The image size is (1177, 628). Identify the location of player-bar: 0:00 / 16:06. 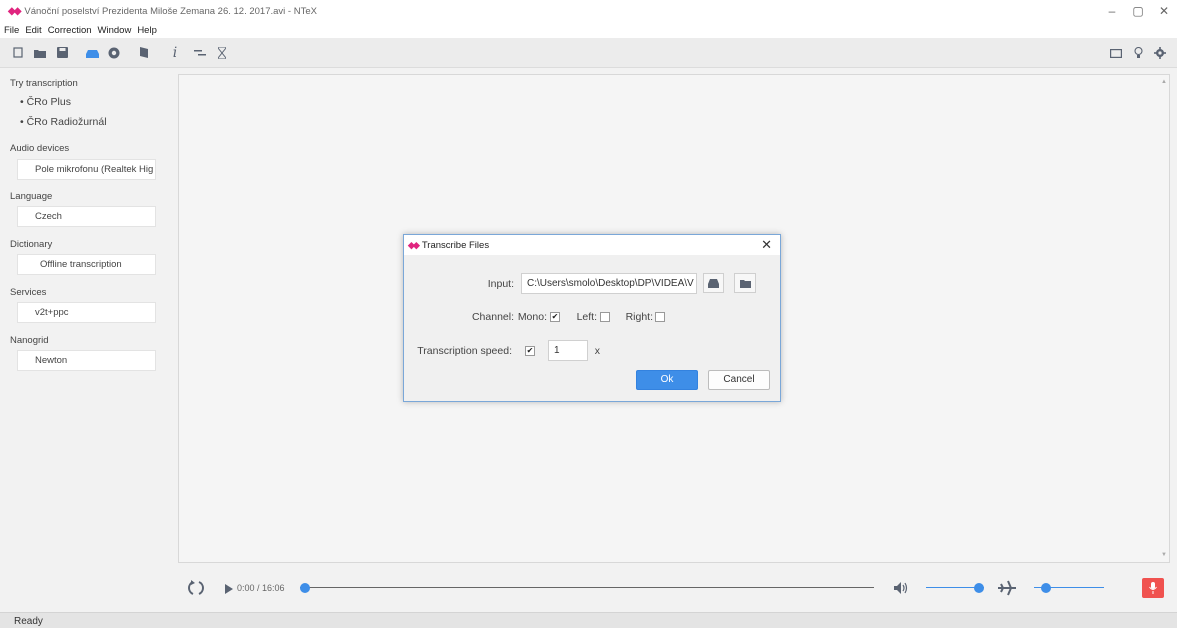
(674, 589).